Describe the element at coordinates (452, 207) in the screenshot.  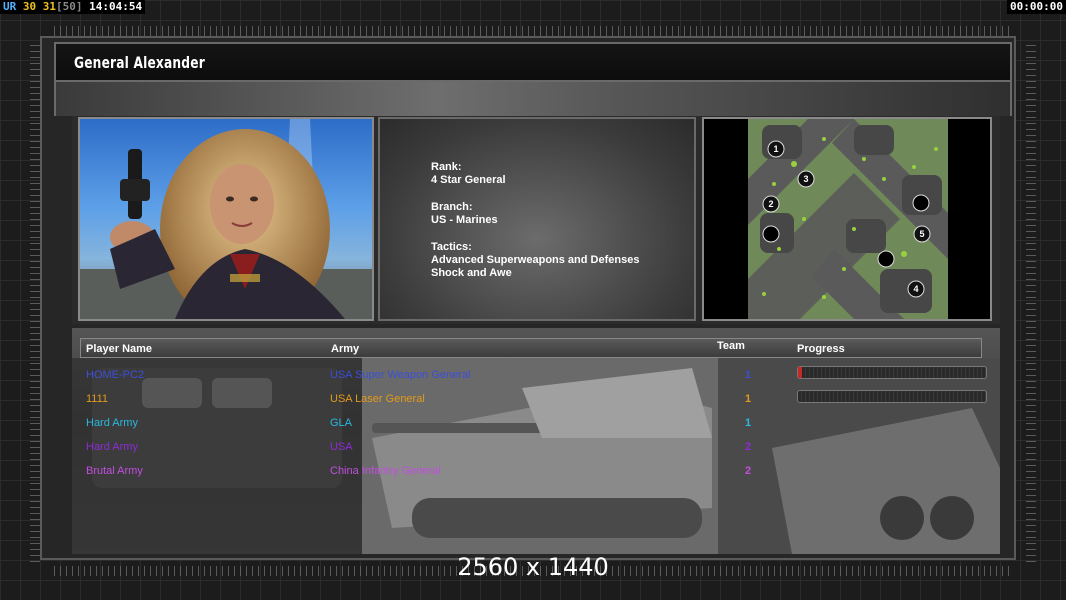
I see `branch-label: Branch:` at that location.